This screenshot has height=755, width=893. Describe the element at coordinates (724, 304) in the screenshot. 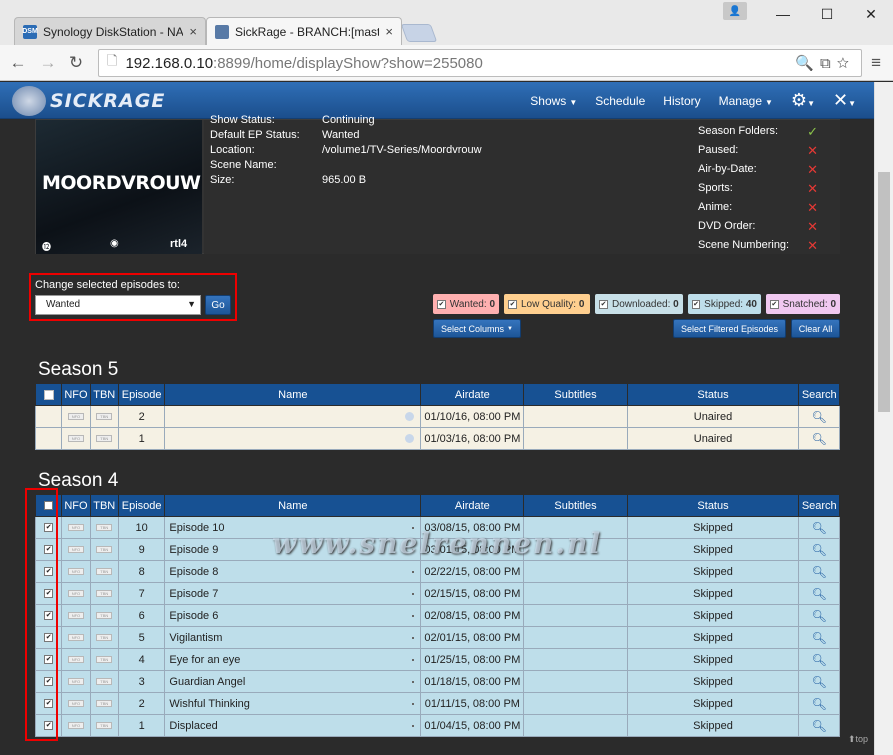

I see `filter-skipped: ✔ Skipped: 40` at that location.